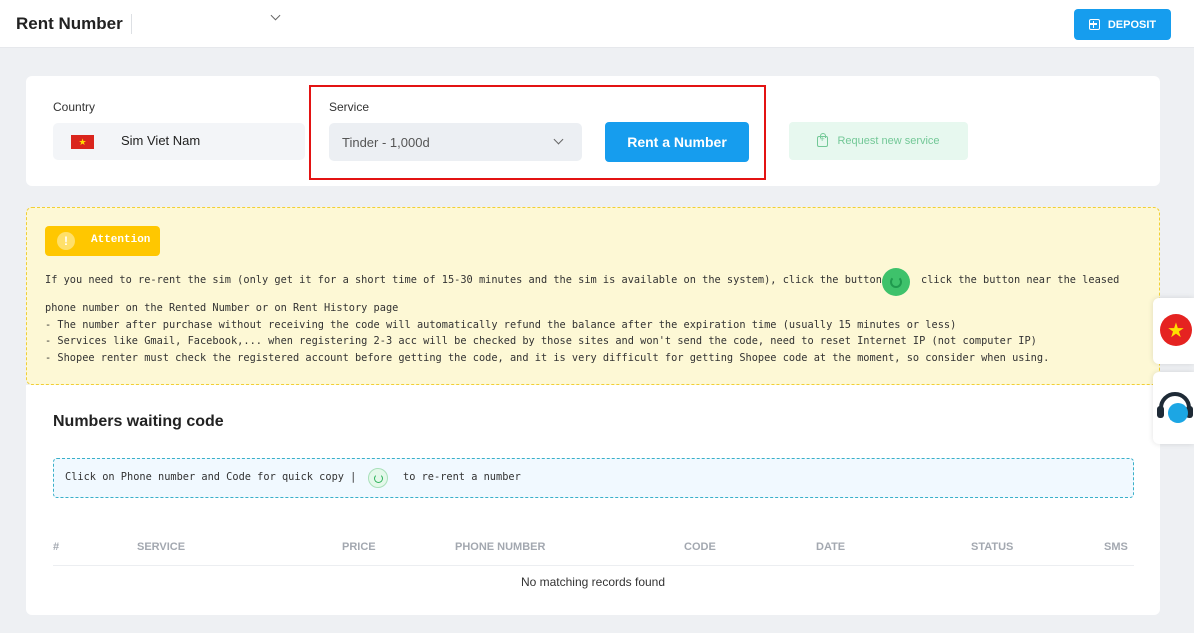 This screenshot has height=633, width=1194. What do you see at coordinates (66, 241) in the screenshot?
I see `warning-icon: !` at bounding box center [66, 241].